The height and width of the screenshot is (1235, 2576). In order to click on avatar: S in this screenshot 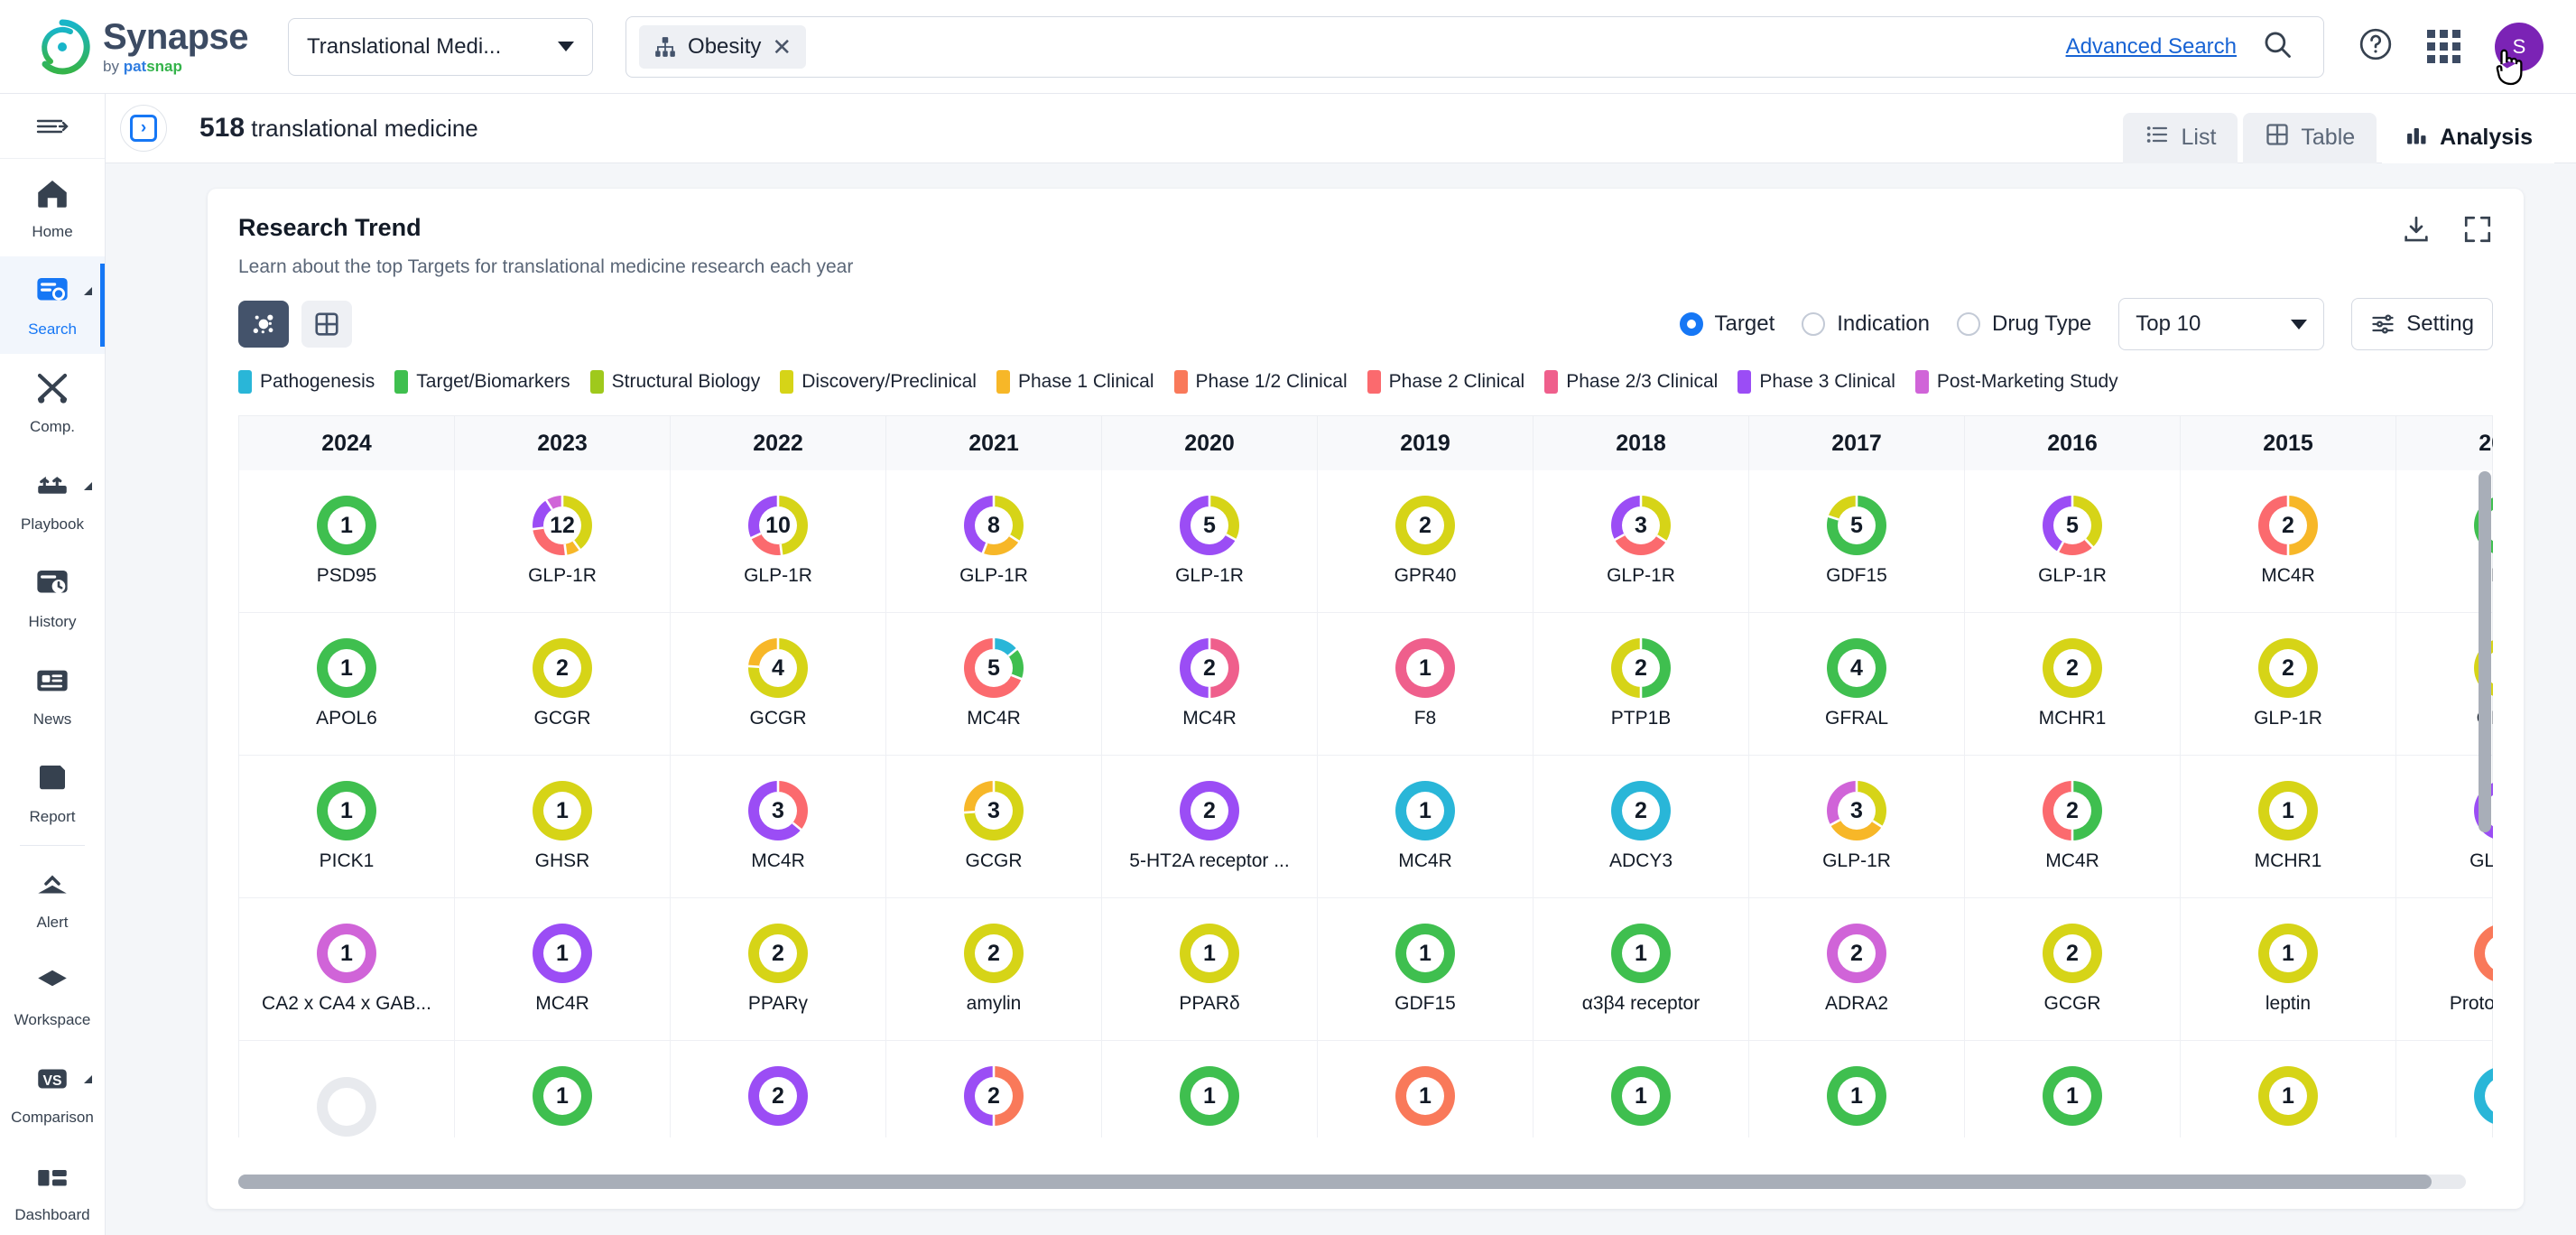, I will do `click(2519, 46)`.